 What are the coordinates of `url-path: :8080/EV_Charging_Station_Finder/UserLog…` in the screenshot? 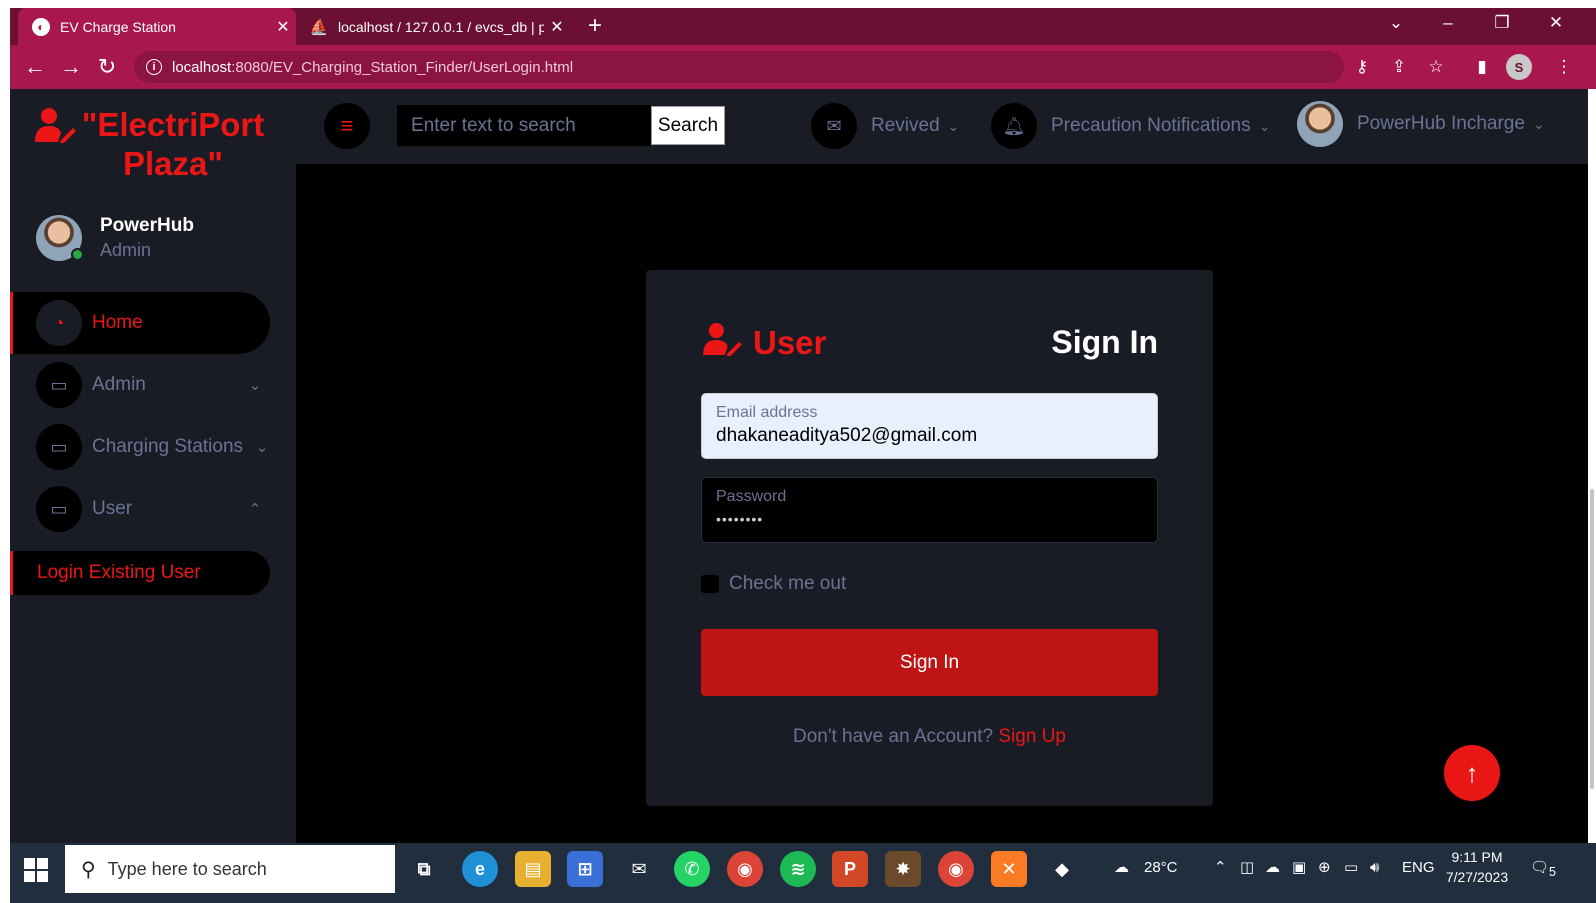 It's located at (402, 67).